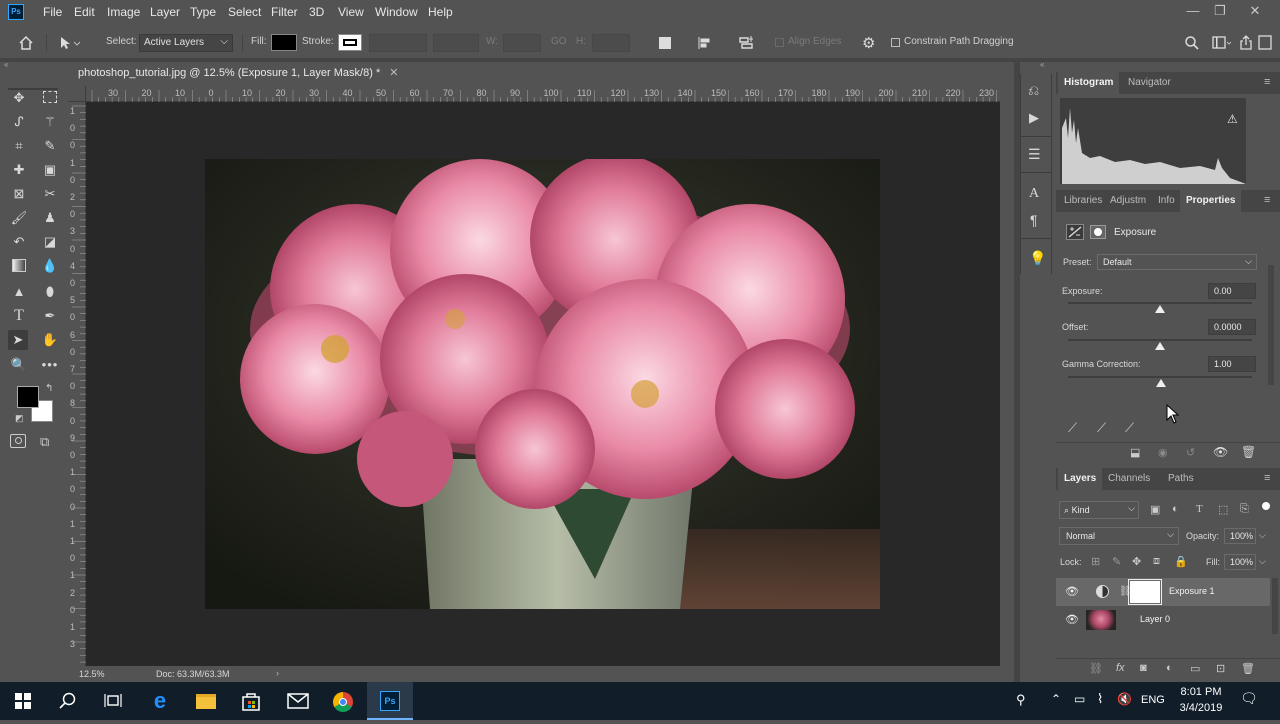 This screenshot has width=1280, height=724. What do you see at coordinates (1160, 309) in the screenshot?
I see `exposure-slider-thumb` at bounding box center [1160, 309].